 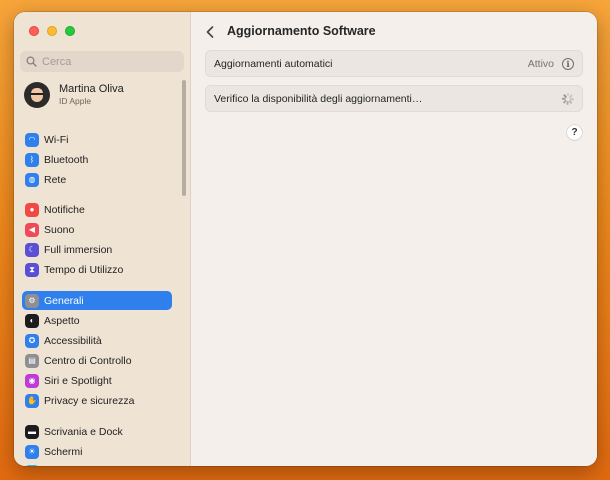 I want to click on sidebar-item-label: Generali, so click(x=64, y=300).